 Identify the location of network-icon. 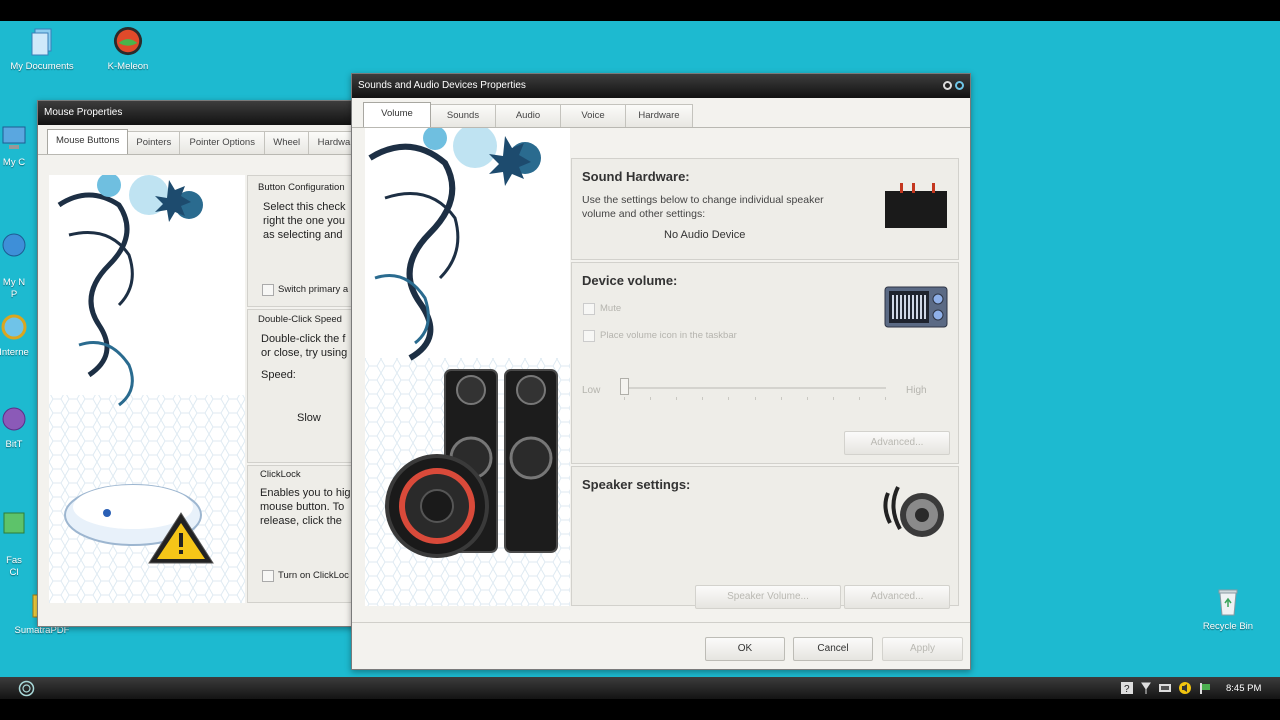
(14, 245).